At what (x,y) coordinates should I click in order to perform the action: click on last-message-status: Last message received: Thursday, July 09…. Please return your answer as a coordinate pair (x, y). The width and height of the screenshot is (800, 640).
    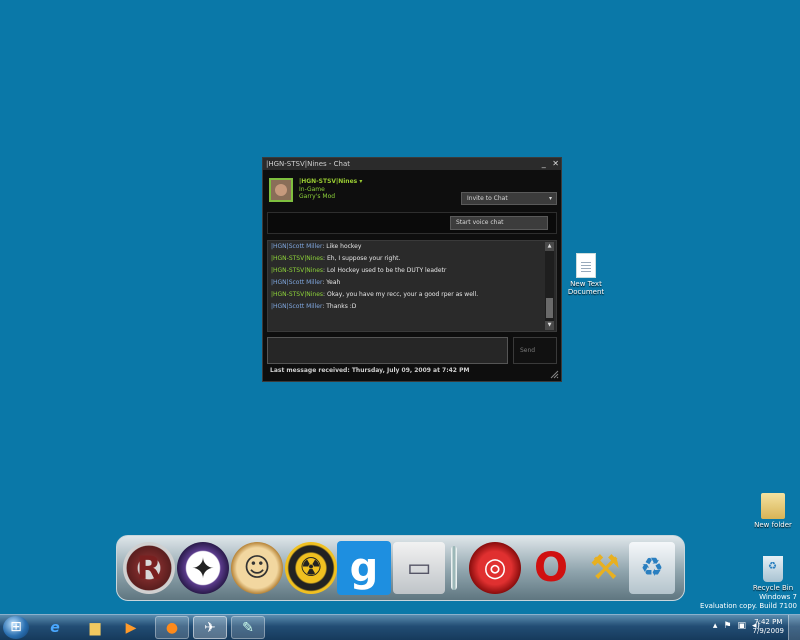
    Looking at the image, I should click on (370, 370).